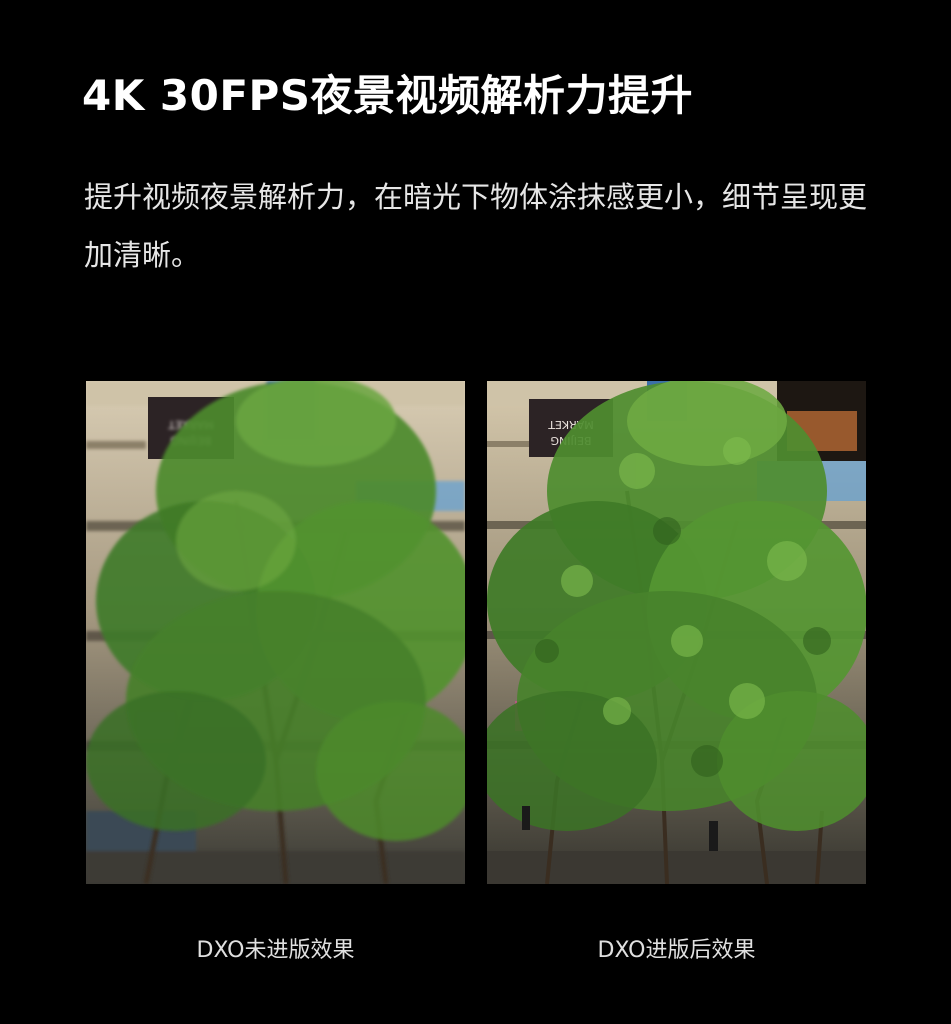 The image size is (951, 1024). I want to click on page-description: 提升视频夜景解析力，在暗光下物体涂抹感更小，细节呈现更加清晰。, so click(476, 226).